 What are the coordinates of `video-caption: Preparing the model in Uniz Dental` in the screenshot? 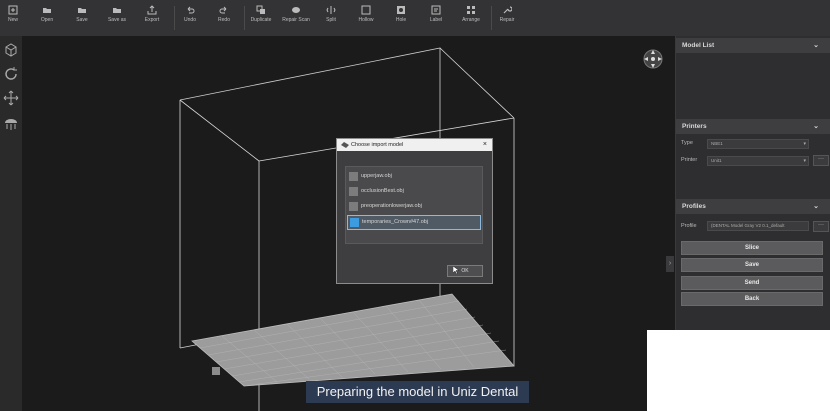 It's located at (417, 392).